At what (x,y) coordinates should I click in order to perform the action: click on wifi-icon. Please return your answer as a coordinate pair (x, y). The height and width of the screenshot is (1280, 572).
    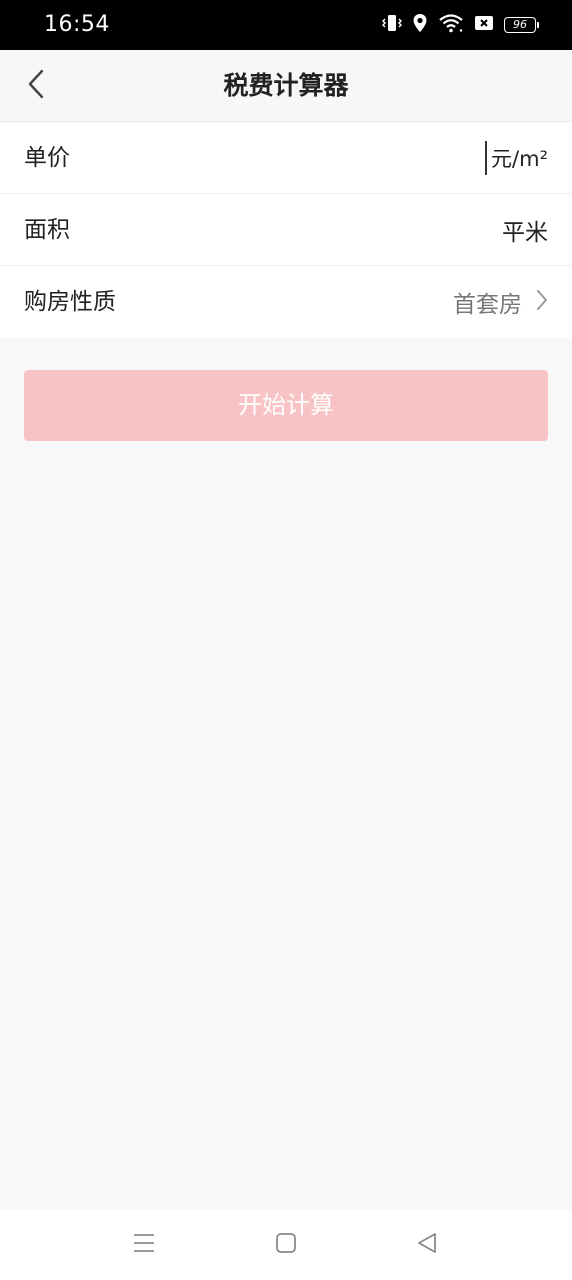
    Looking at the image, I should click on (451, 25).